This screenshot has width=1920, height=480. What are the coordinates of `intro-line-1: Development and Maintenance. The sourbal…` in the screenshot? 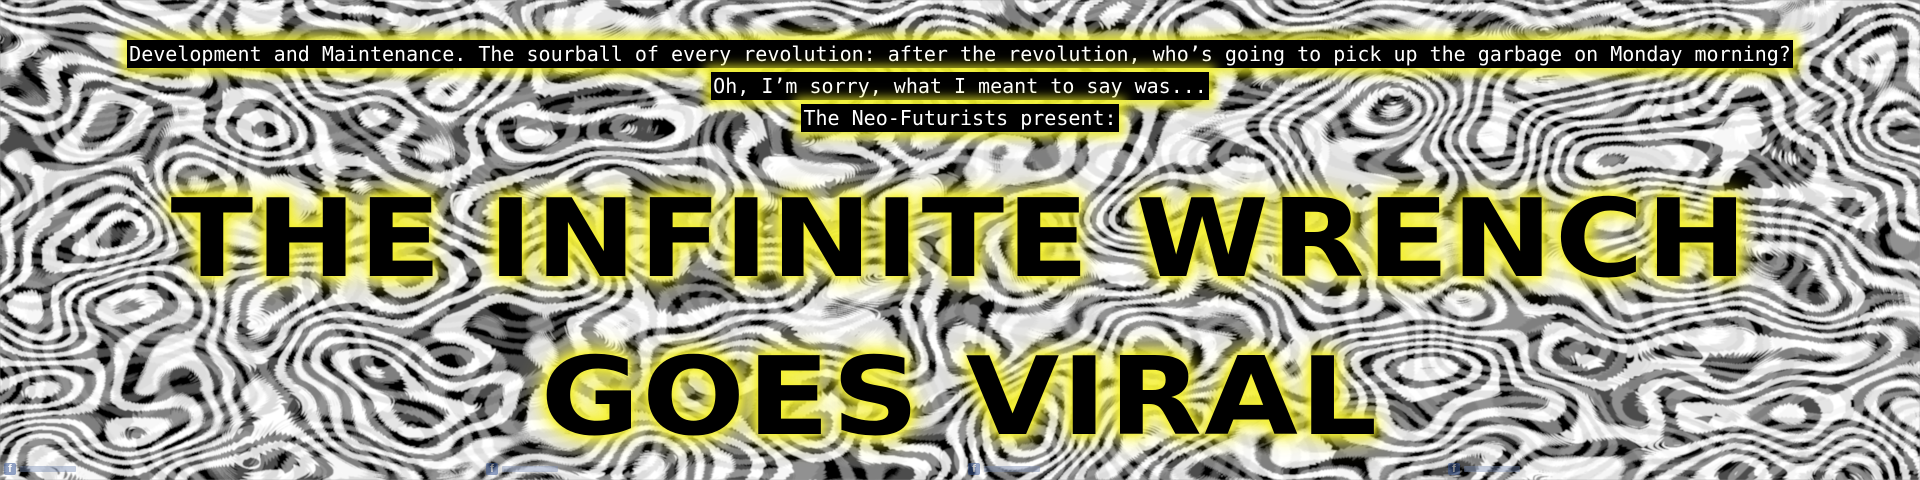 It's located at (960, 54).